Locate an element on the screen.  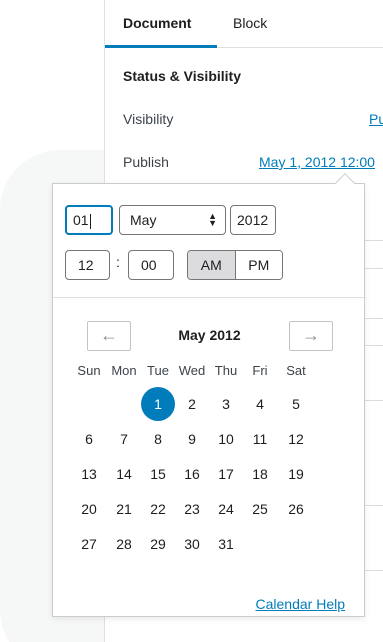
calendar-day: 20 is located at coordinates (89, 509).